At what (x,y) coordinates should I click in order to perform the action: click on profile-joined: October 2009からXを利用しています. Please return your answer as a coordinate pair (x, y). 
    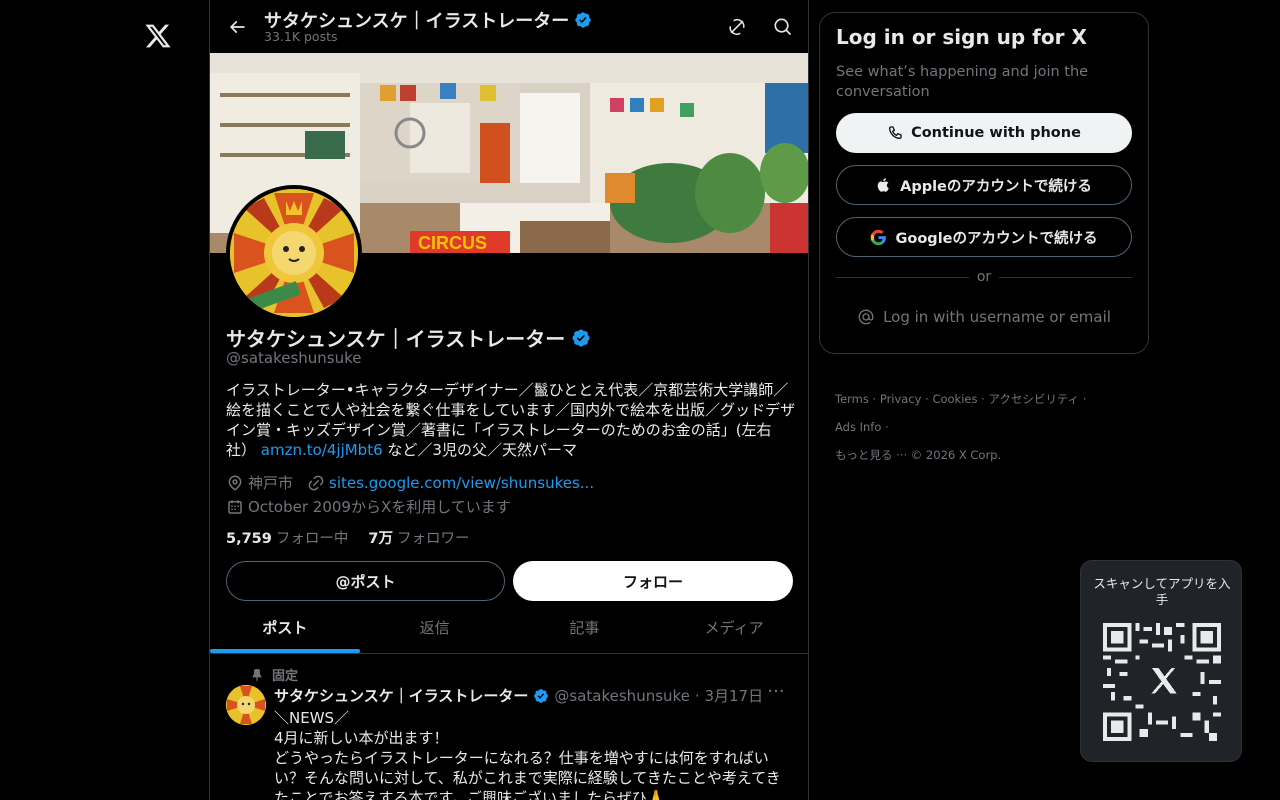
    Looking at the image, I should click on (379, 507).